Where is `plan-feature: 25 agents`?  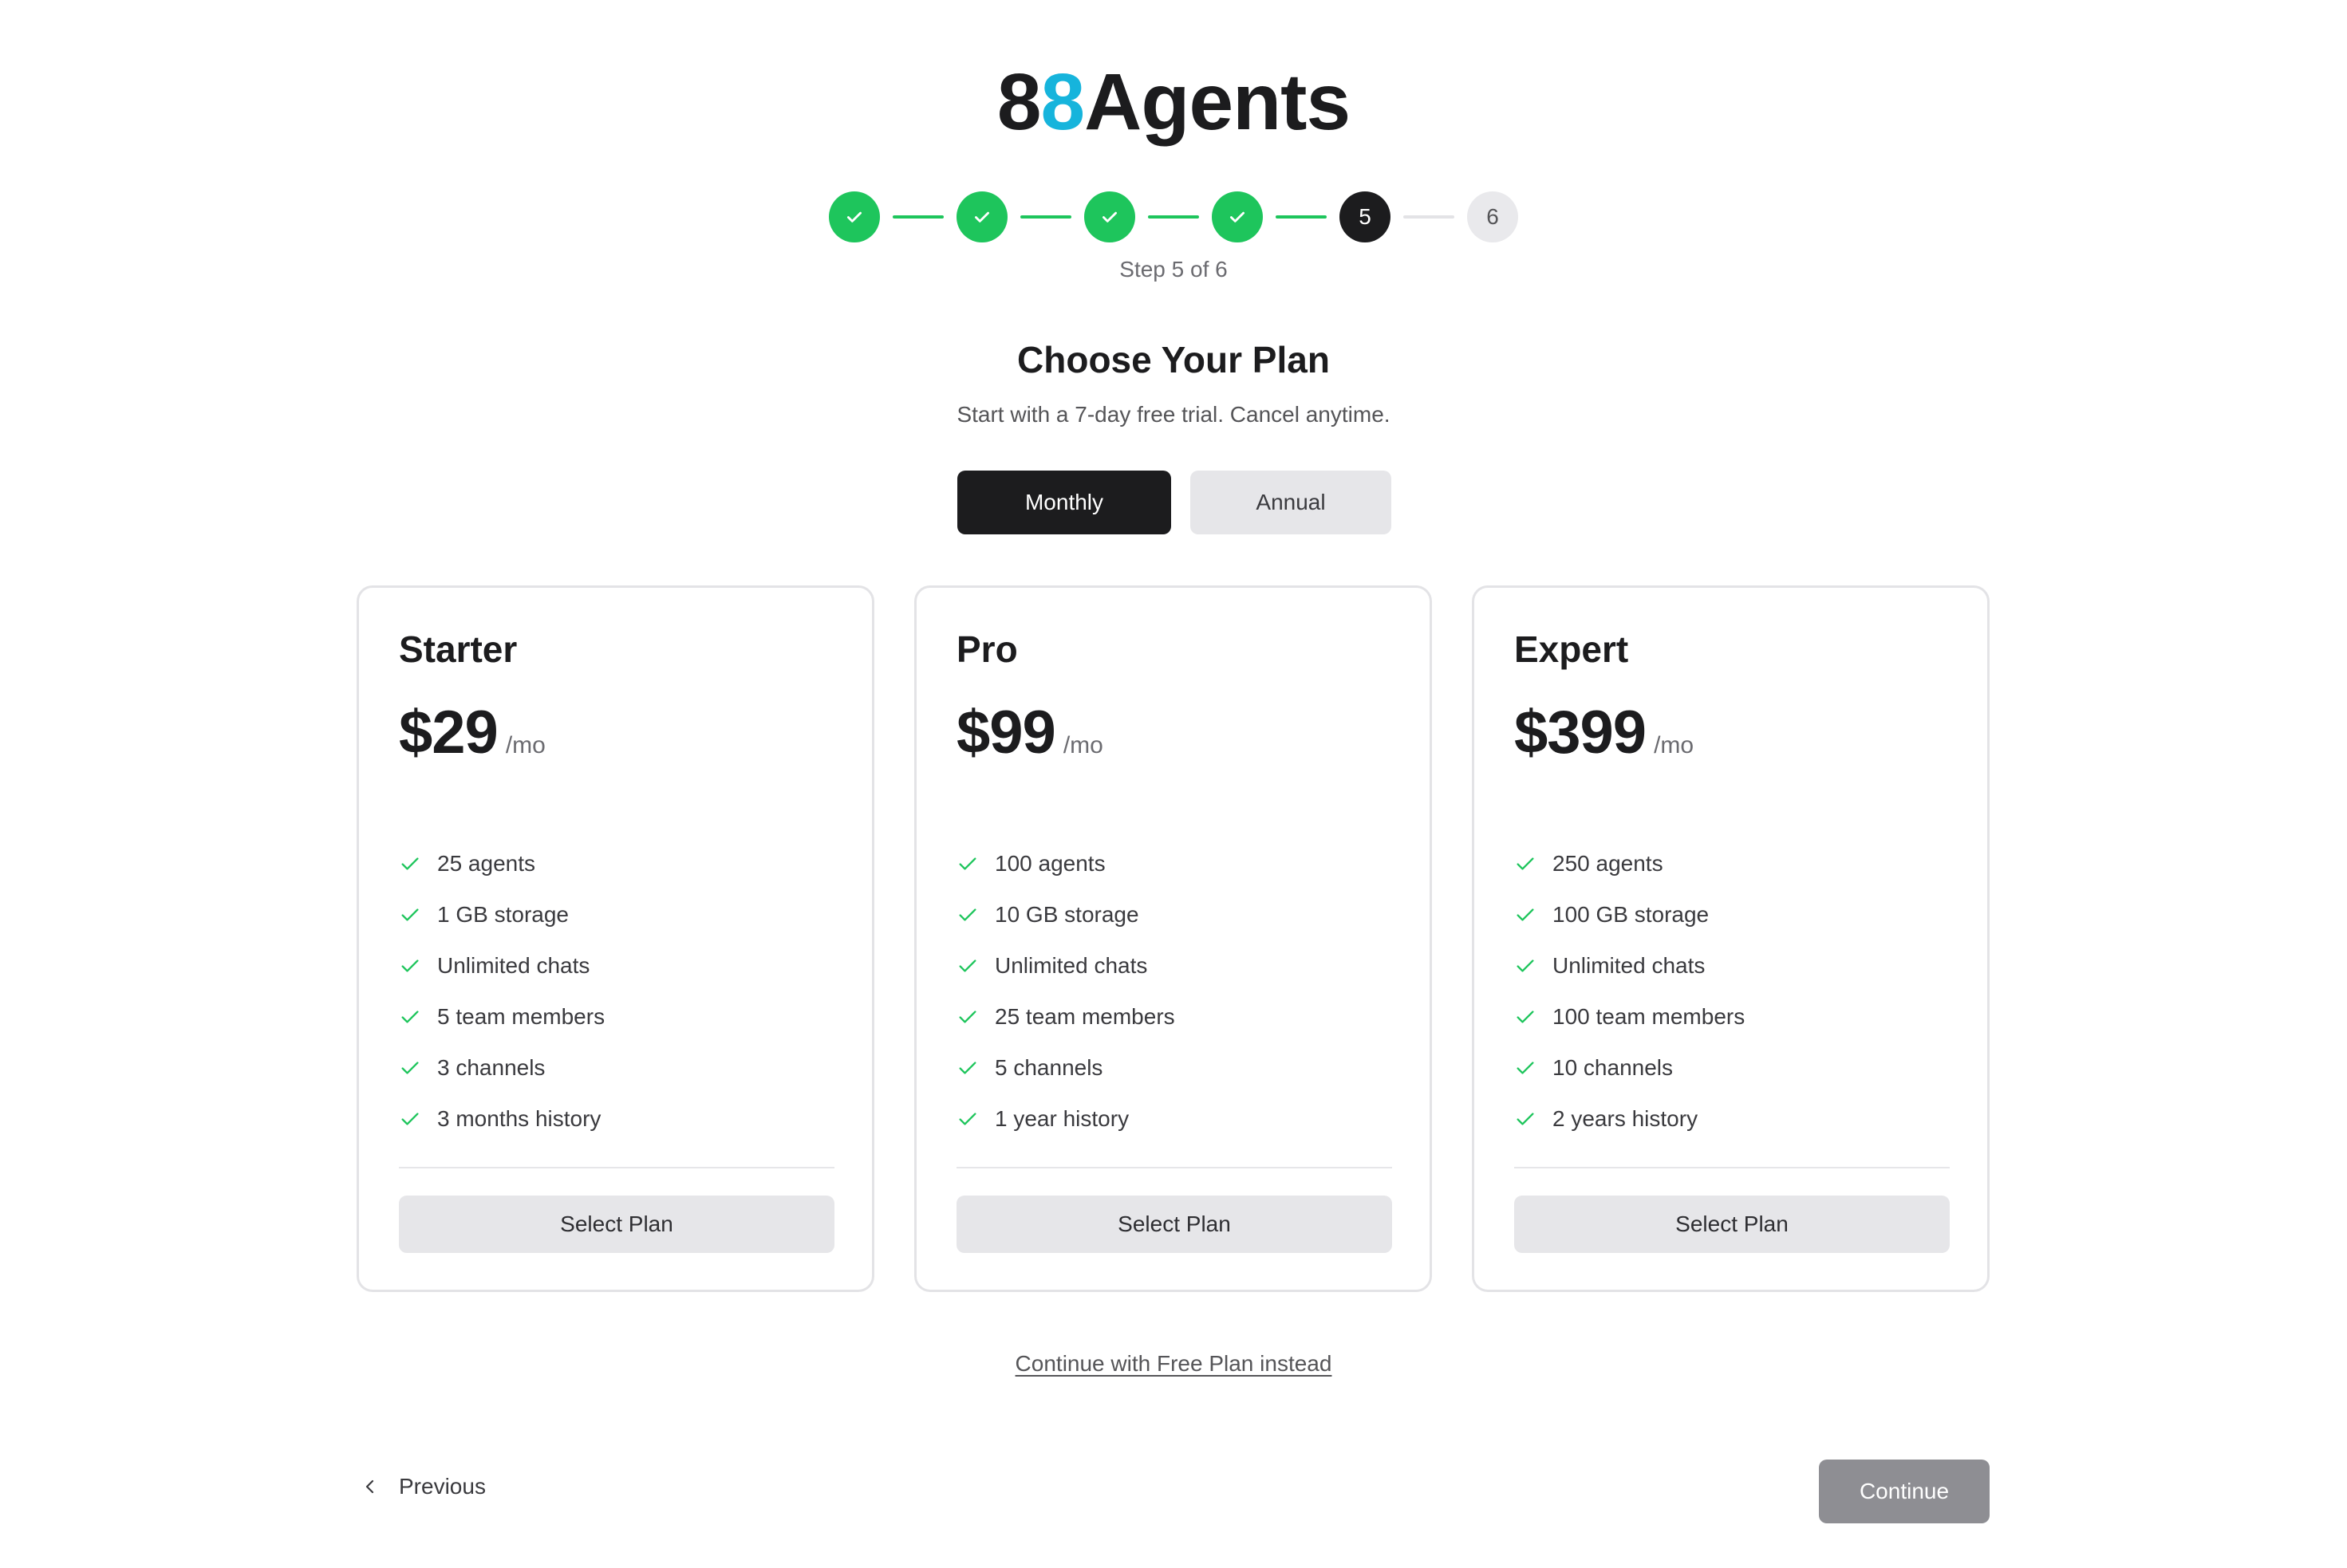 plan-feature: 25 agents is located at coordinates (502, 863).